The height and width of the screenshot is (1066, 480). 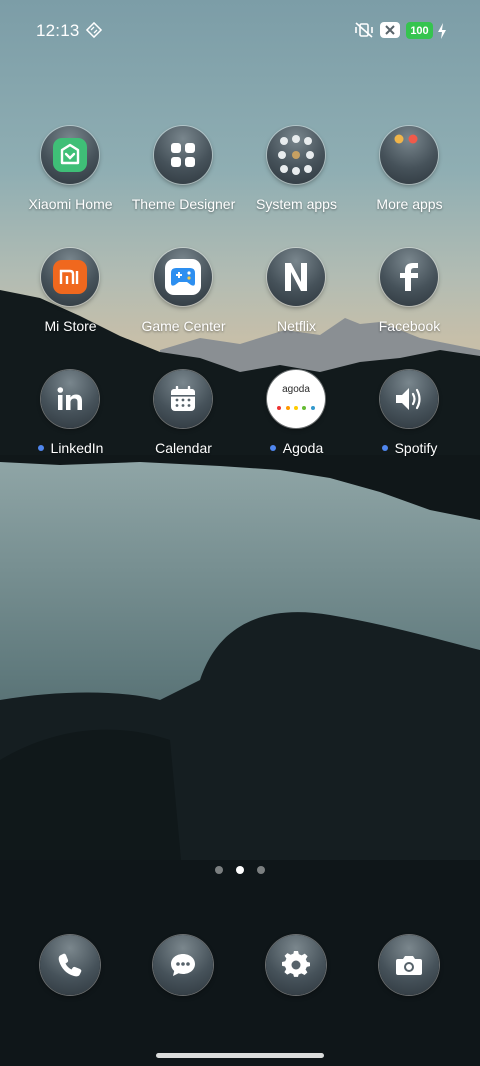 I want to click on app-label: Calendar, so click(x=183, y=448).